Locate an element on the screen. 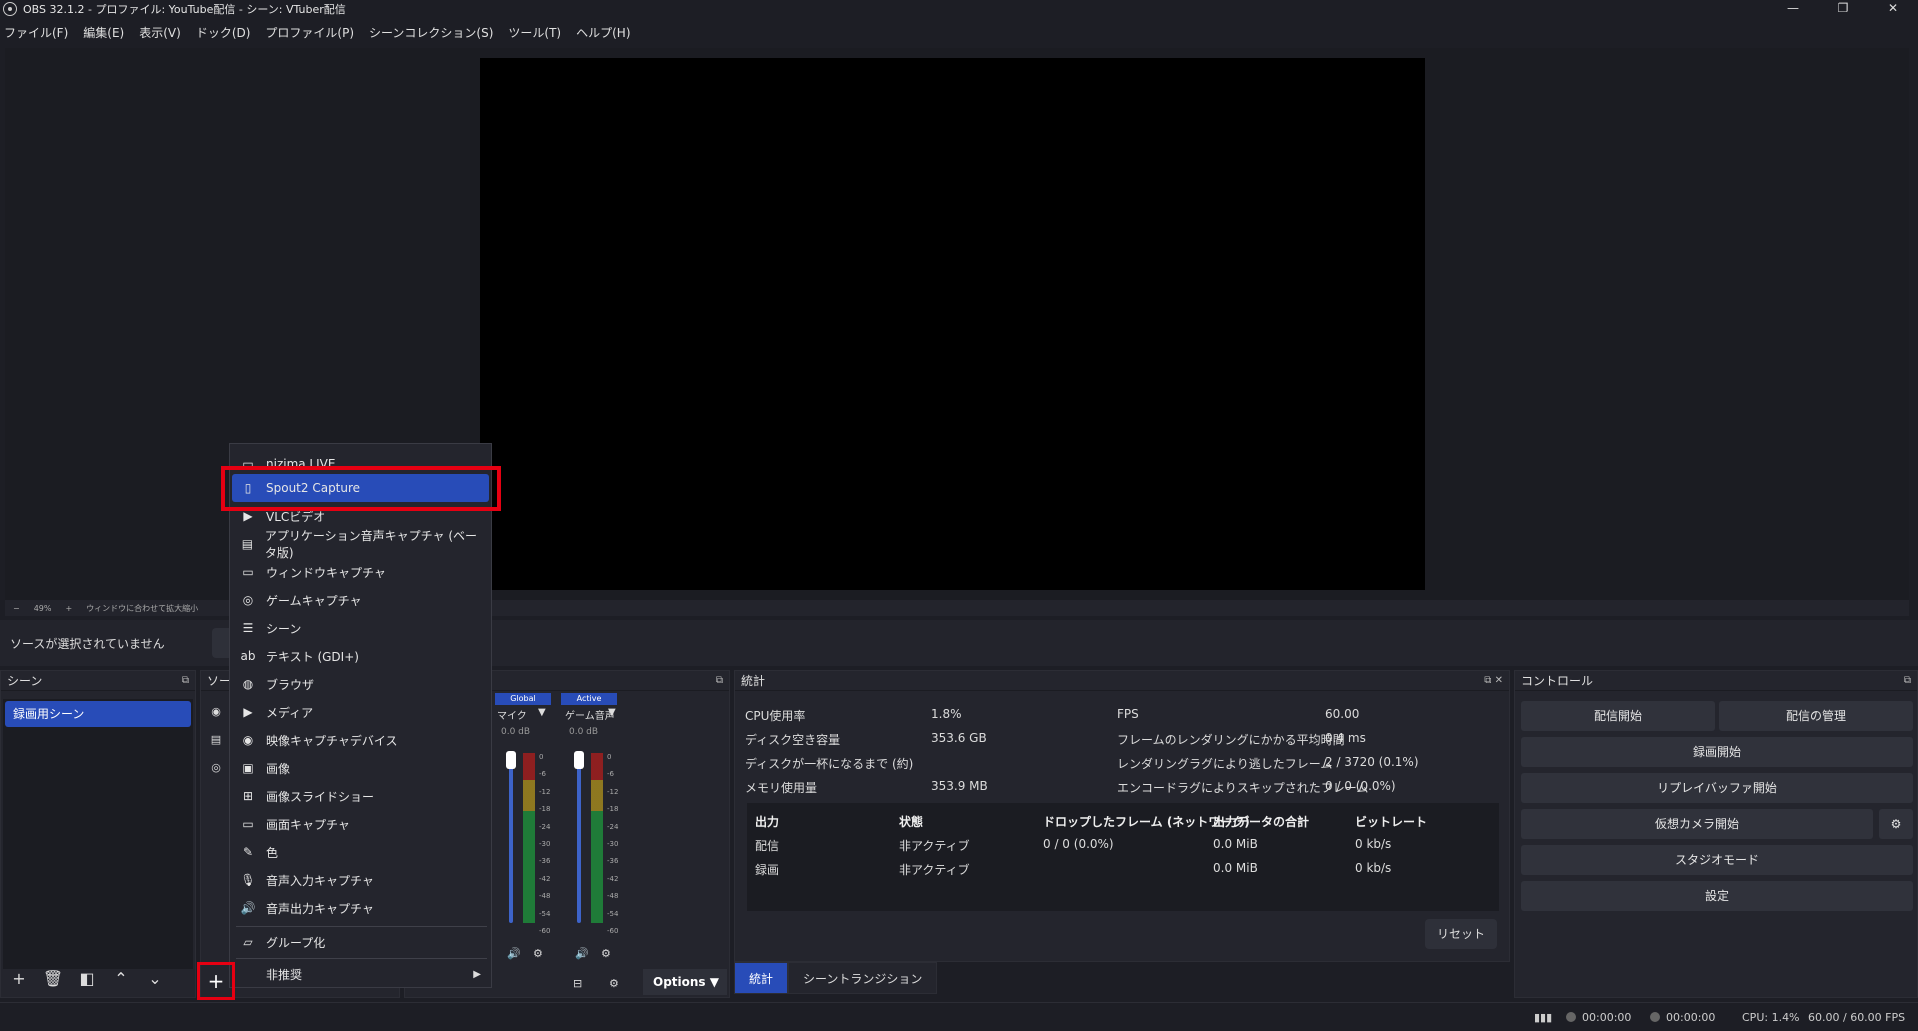 The image size is (1918, 1031). menu-item-text-gdi: ab テキスト (GDI+) is located at coordinates (360, 656).